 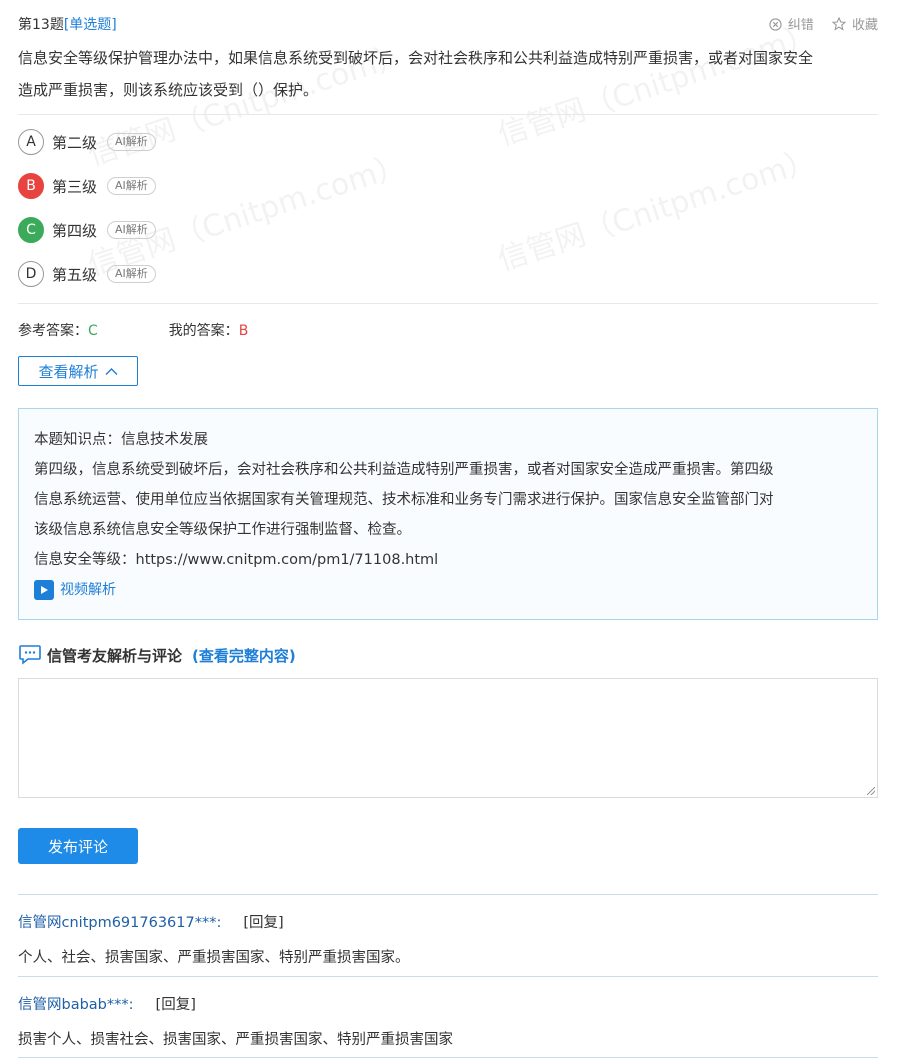 I want to click on knowledge-point: 本题知识点：信息技术发展, so click(x=121, y=440).